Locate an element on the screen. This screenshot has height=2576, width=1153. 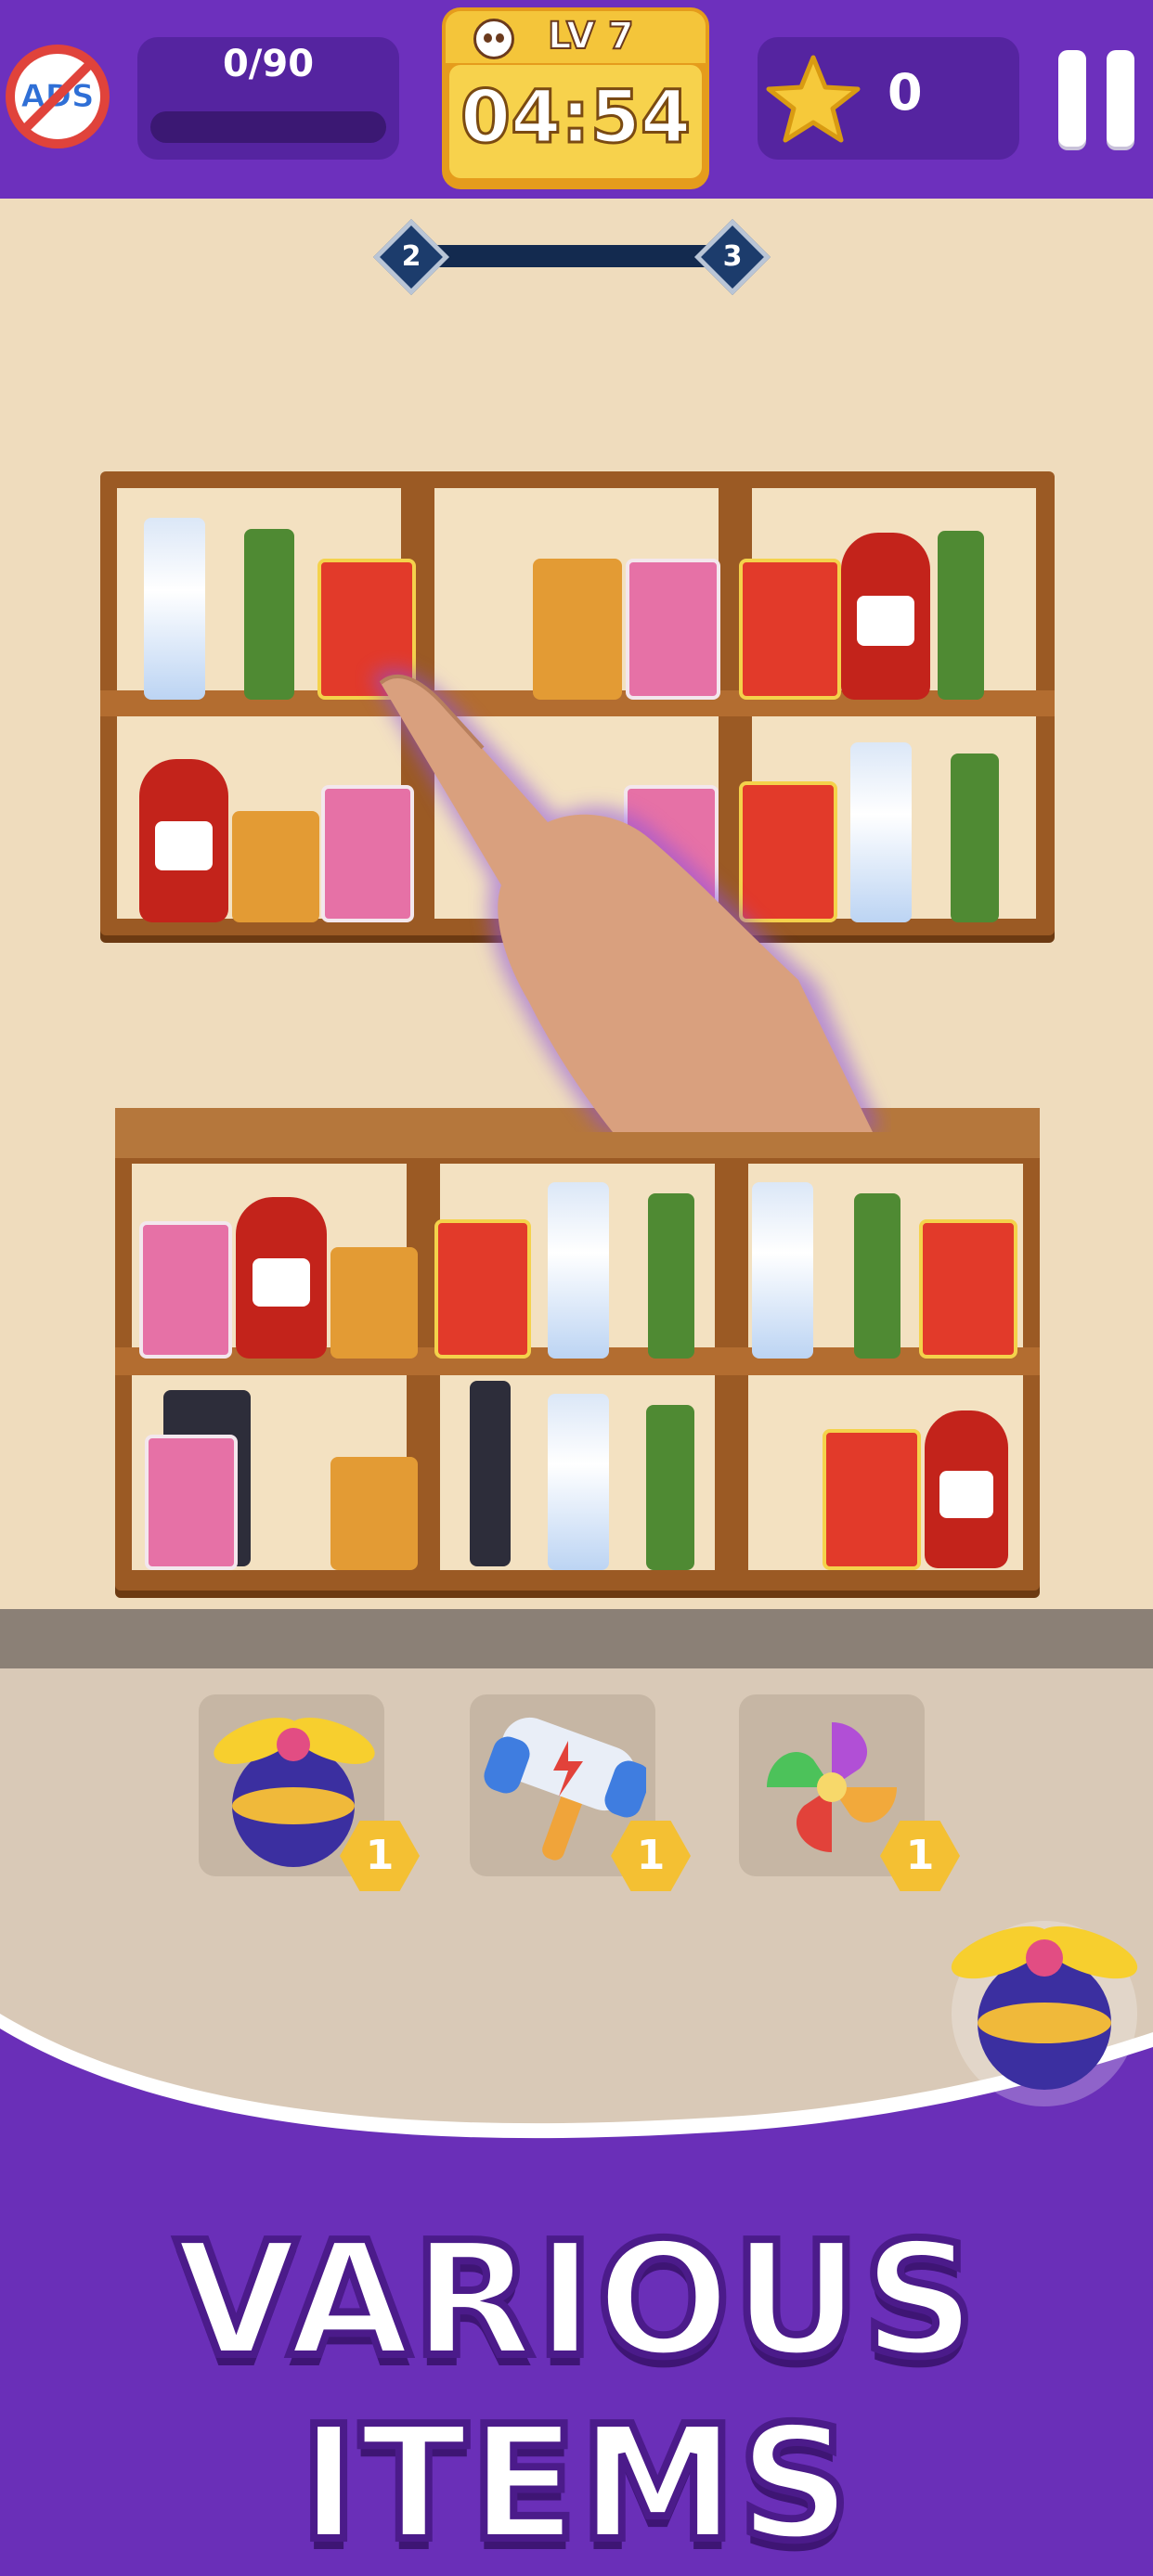
ads-label: ADS is located at coordinates (57, 97).